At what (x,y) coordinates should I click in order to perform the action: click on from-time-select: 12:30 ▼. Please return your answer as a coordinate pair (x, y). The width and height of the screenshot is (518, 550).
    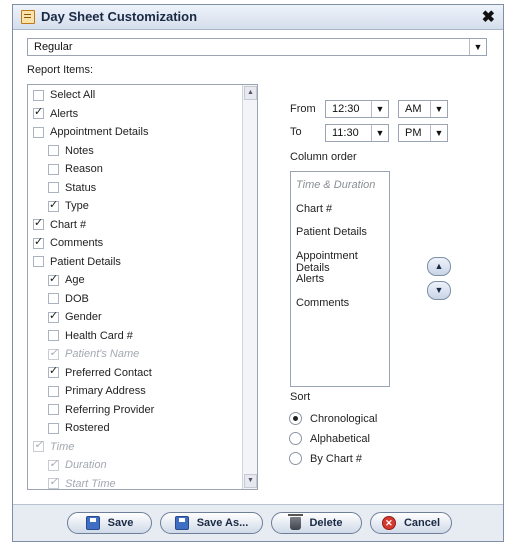
    Looking at the image, I should click on (357, 109).